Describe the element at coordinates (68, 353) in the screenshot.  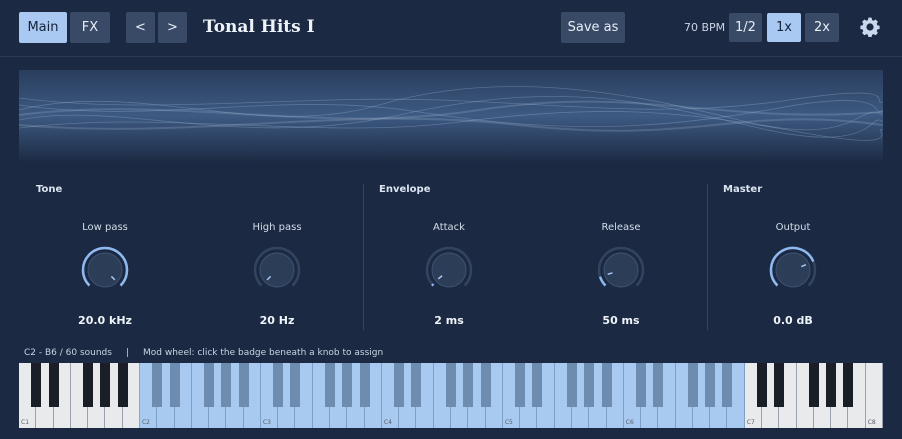
I see `key-range-text: C2 - B6 / 60 sounds` at that location.